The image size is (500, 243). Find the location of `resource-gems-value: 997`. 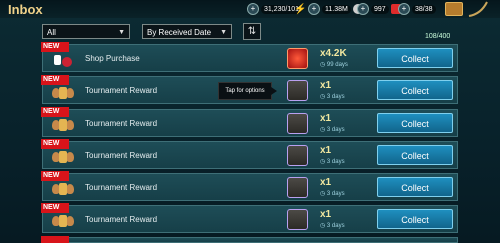

resource-gems-value: 997 is located at coordinates (380, 9).